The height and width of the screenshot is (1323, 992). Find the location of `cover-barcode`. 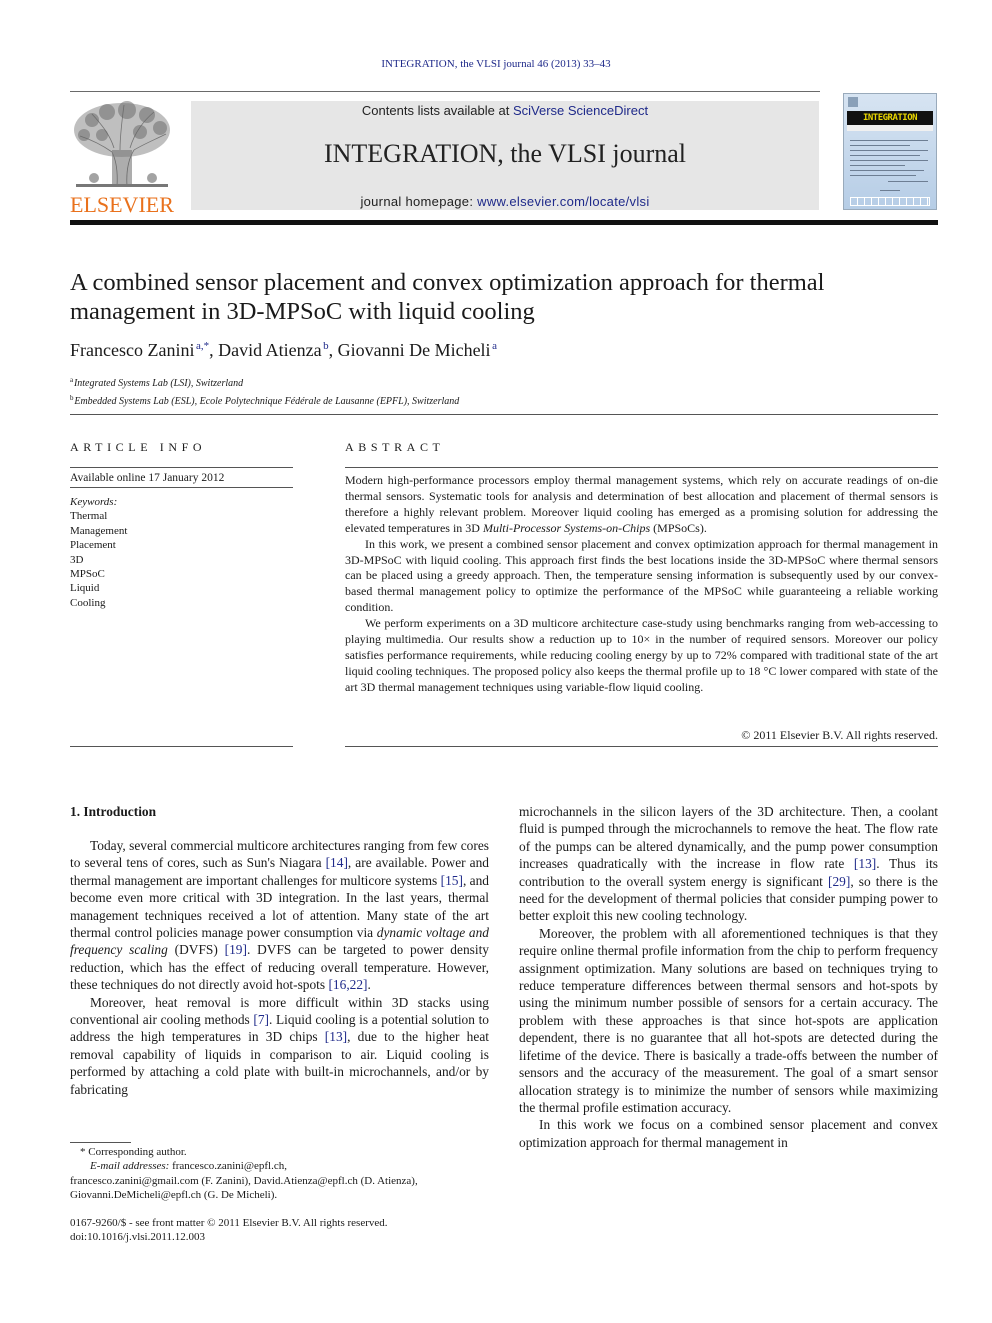

cover-barcode is located at coordinates (890, 201).